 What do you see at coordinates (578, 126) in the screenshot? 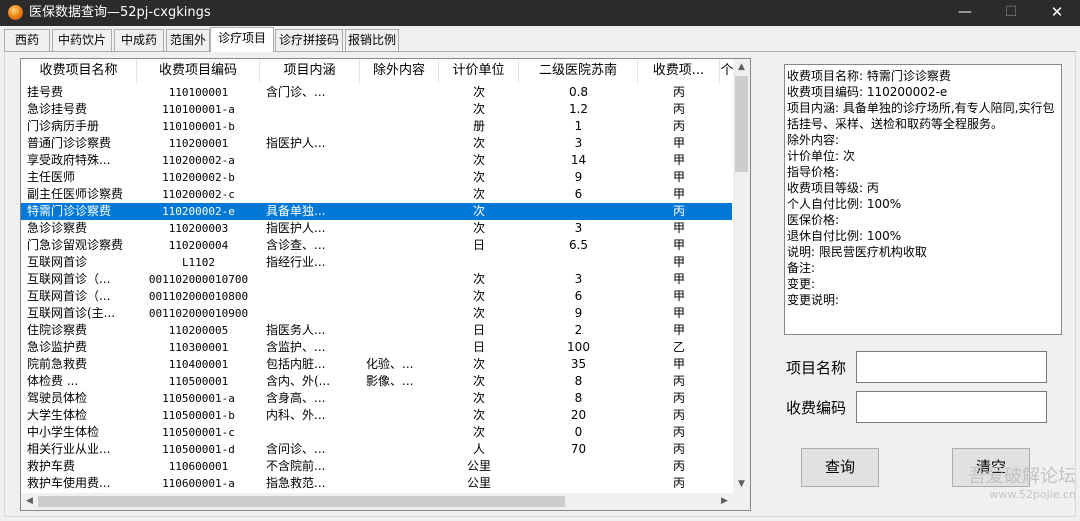
I see `cell-price: 1` at bounding box center [578, 126].